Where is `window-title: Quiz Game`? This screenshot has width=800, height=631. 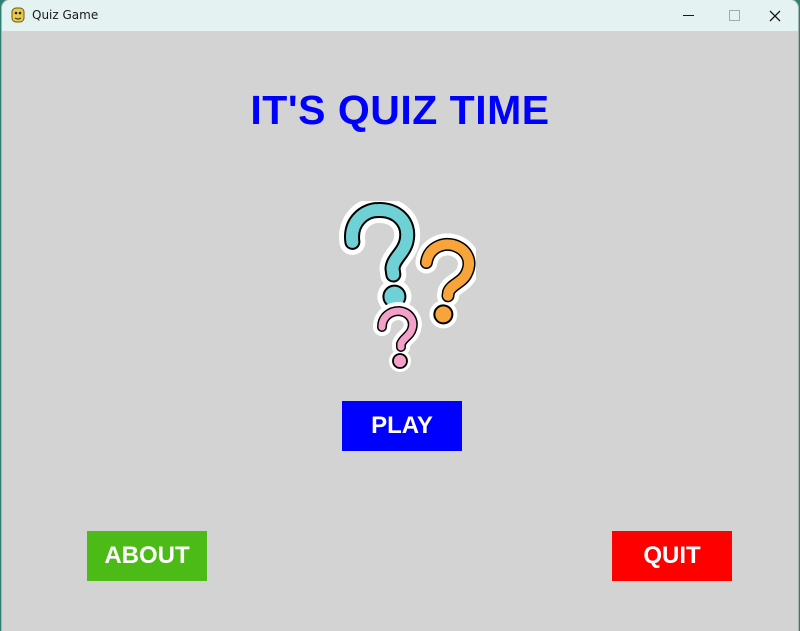 window-title: Quiz Game is located at coordinates (65, 15).